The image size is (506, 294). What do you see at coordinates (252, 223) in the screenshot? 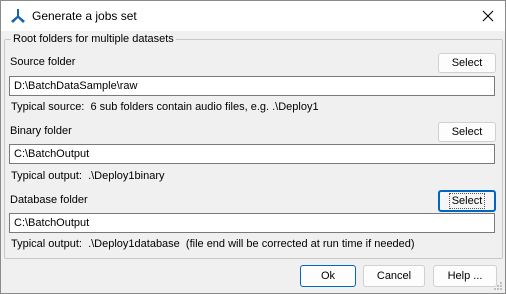
I see `database-folder-input` at bounding box center [252, 223].